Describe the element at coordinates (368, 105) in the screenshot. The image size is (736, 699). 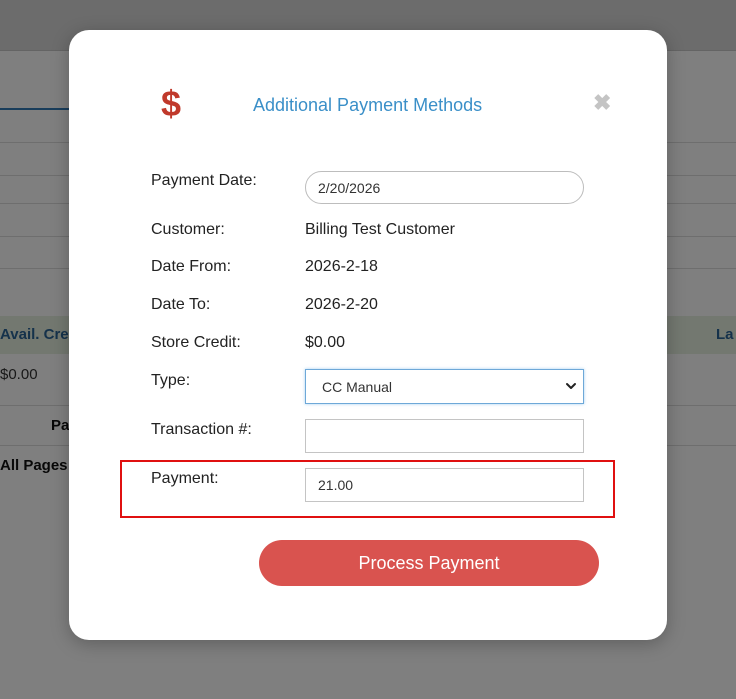
I see `modal-title: Additional Payment Methods` at that location.